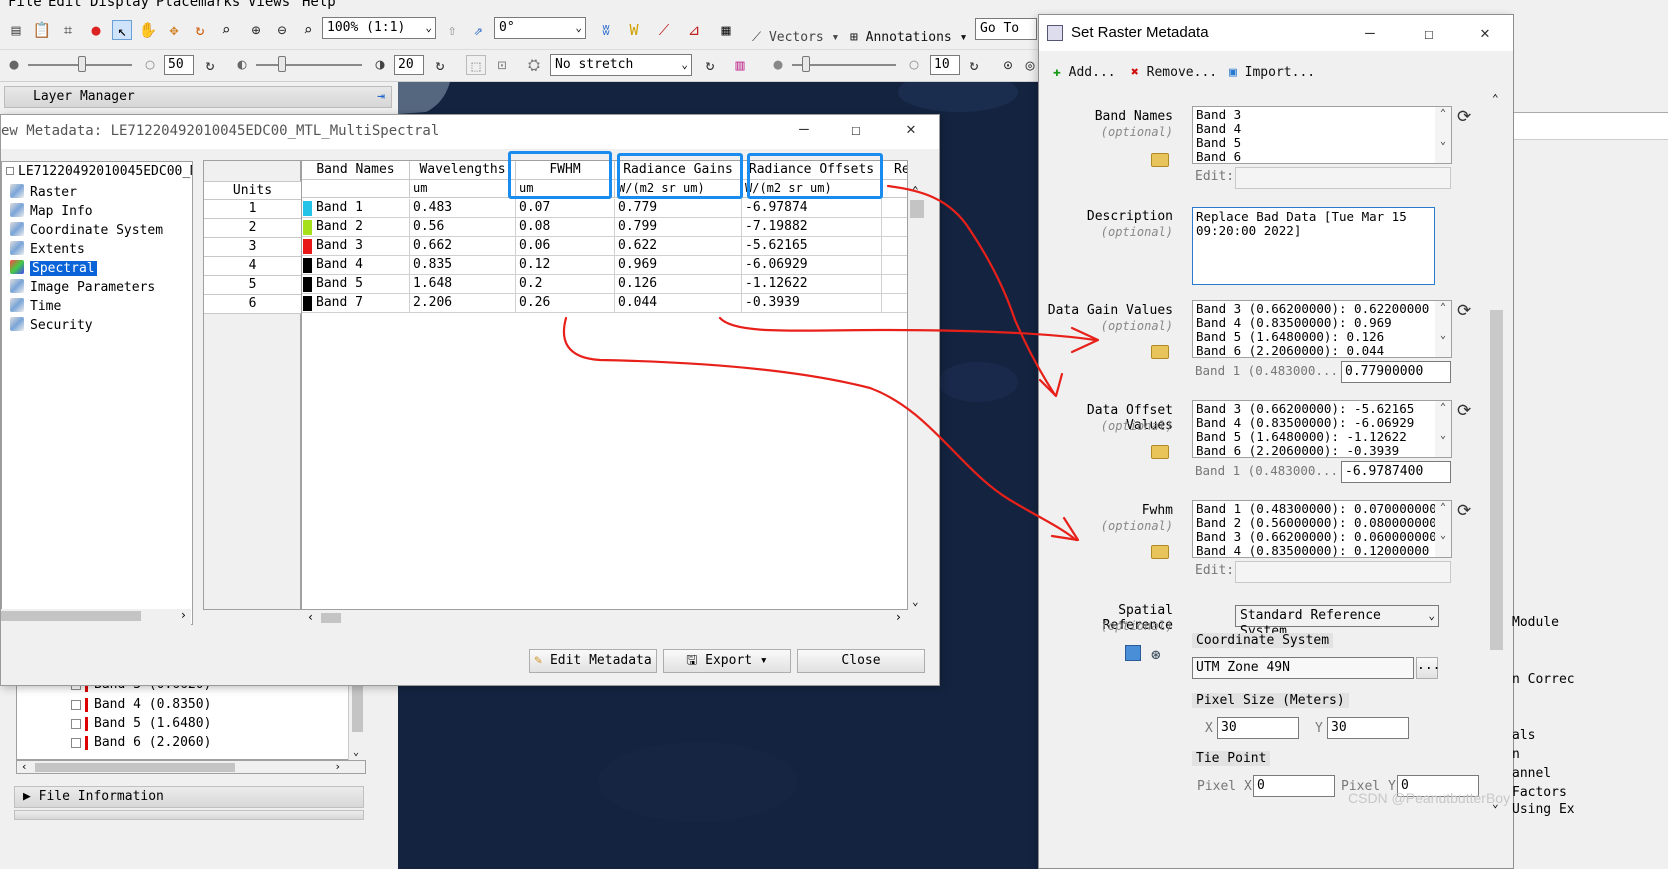 This screenshot has width=1668, height=869. I want to click on checkbox, so click(76, 723).